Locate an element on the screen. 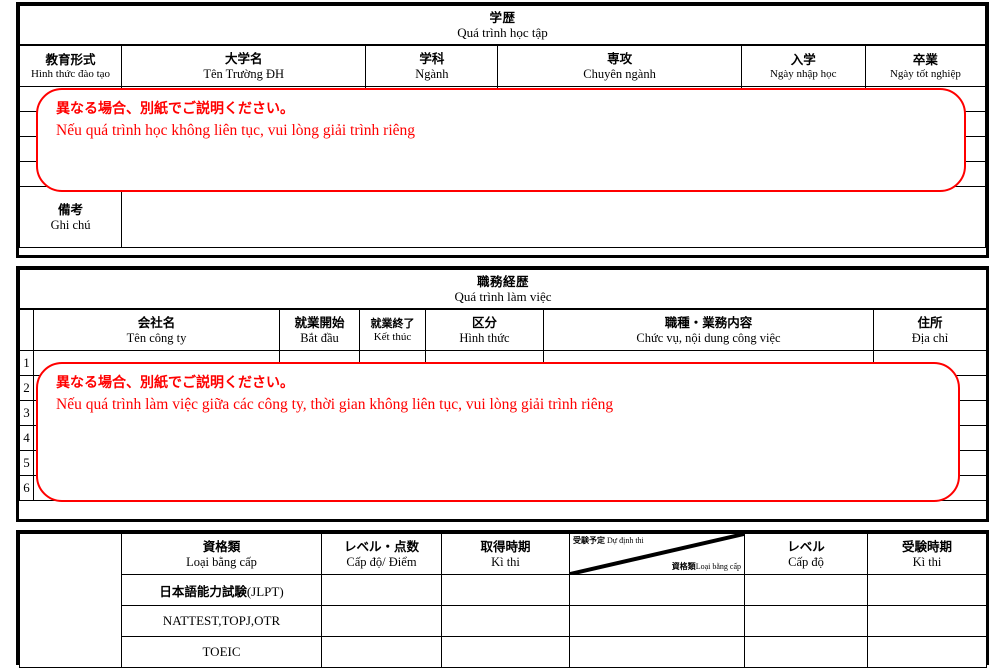 This screenshot has height=668, width=1005. qual-row-name-nattest: NATTEST,TOPJ,OTR is located at coordinates (221, 621).